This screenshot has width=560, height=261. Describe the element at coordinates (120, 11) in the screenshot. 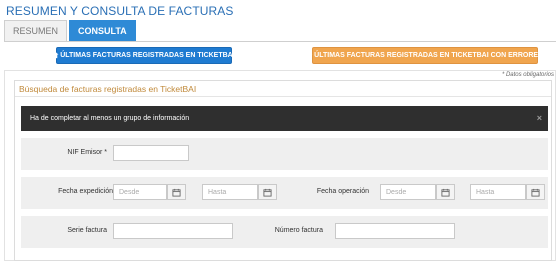

I see `page-title: RESUMEN Y CONSULTA DE FACTURAS` at that location.